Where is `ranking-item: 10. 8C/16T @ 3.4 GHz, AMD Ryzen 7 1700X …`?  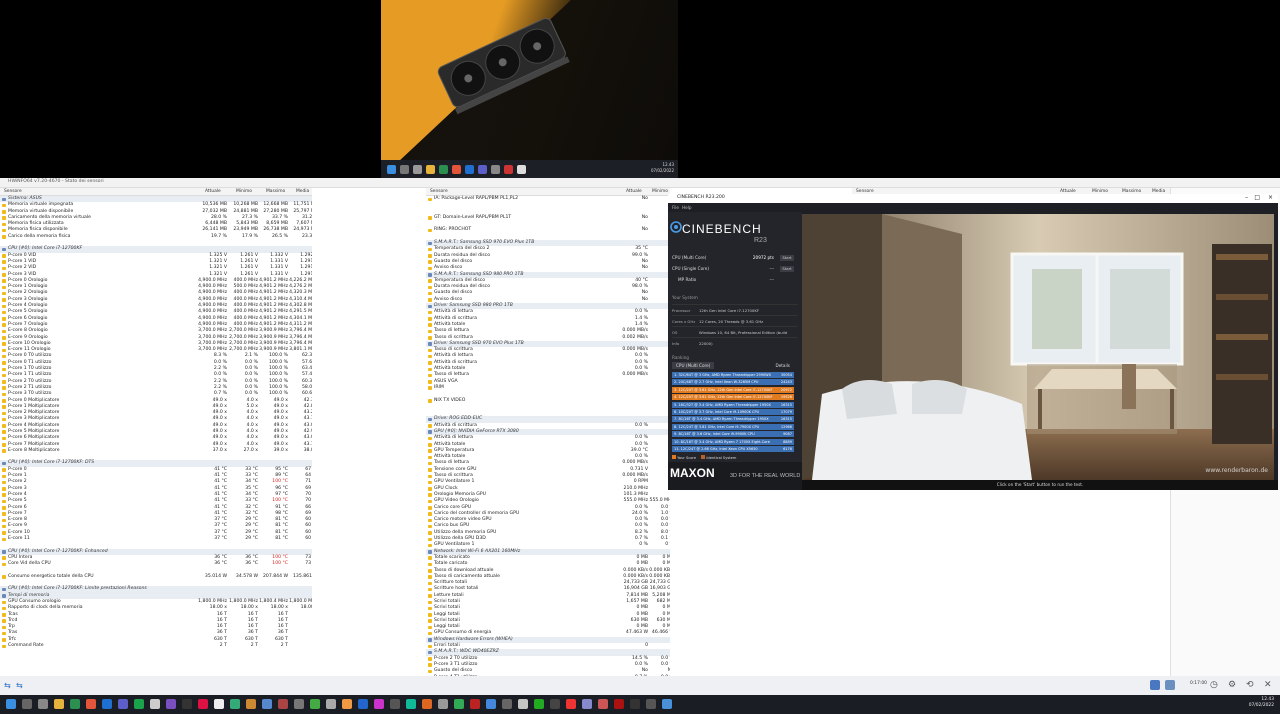 ranking-item: 10. 8C/16T @ 3.4 GHz, AMD Ryzen 7 1700X … is located at coordinates (733, 441).